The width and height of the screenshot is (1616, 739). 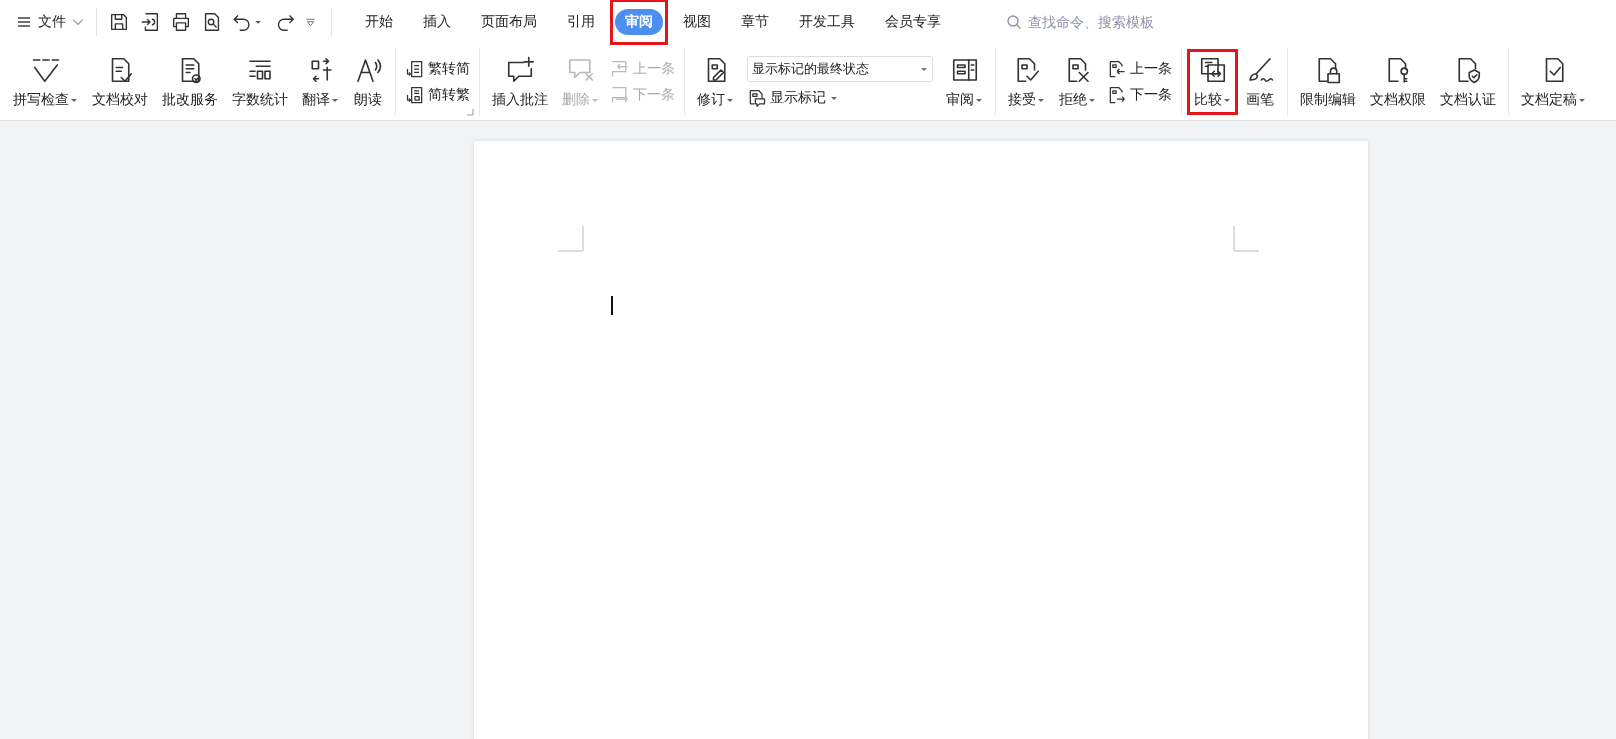 I want to click on ribbon-tab: 引用, so click(x=581, y=22).